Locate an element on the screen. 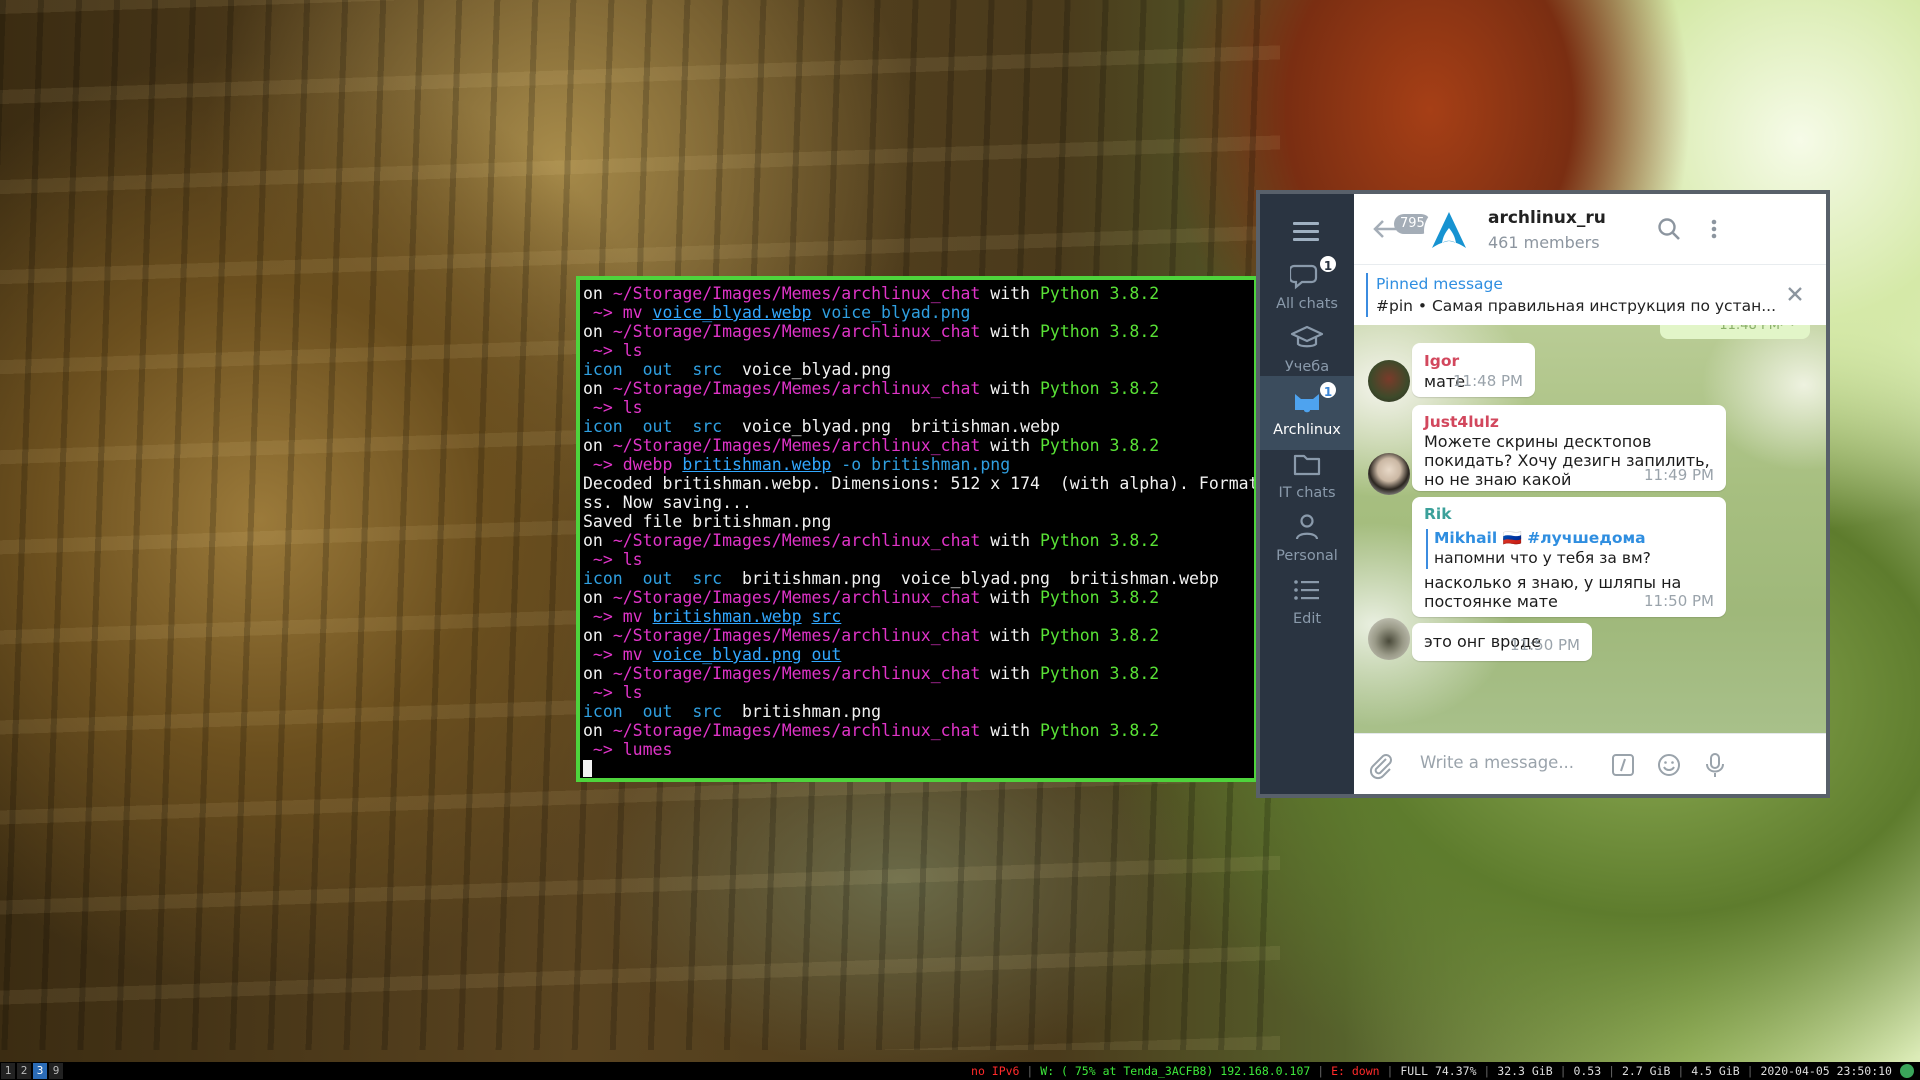 The height and width of the screenshot is (1080, 1920). more-vertical-icon is located at coordinates (1714, 229).